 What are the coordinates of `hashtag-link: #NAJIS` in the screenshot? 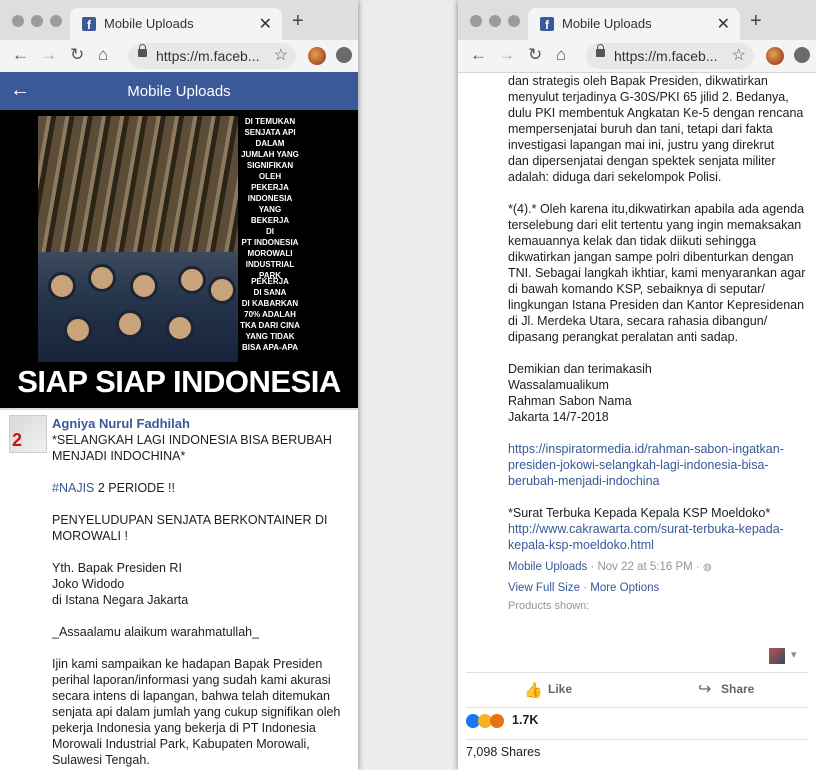 It's located at (73, 488).